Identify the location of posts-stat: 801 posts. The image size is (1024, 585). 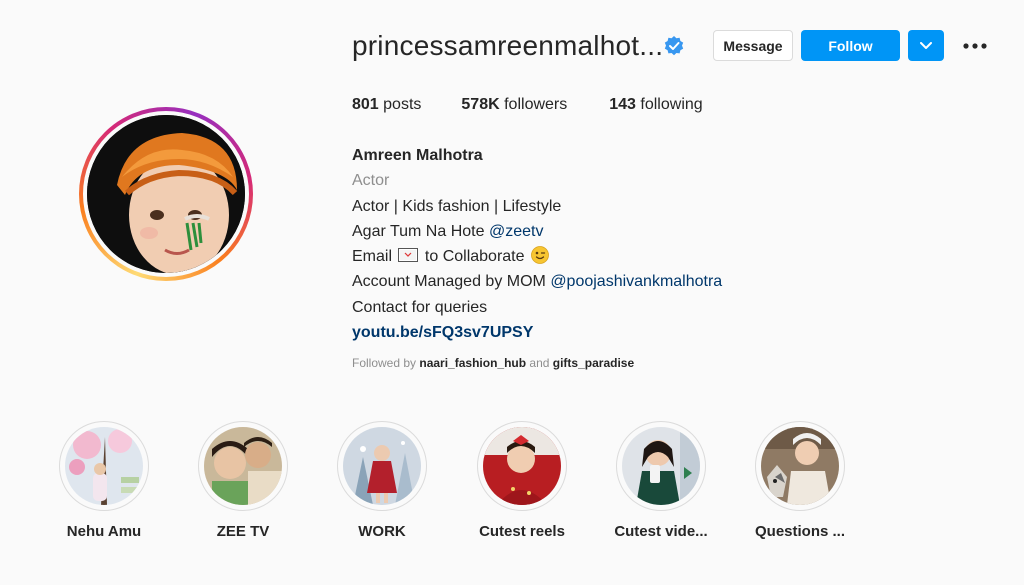
(386, 105).